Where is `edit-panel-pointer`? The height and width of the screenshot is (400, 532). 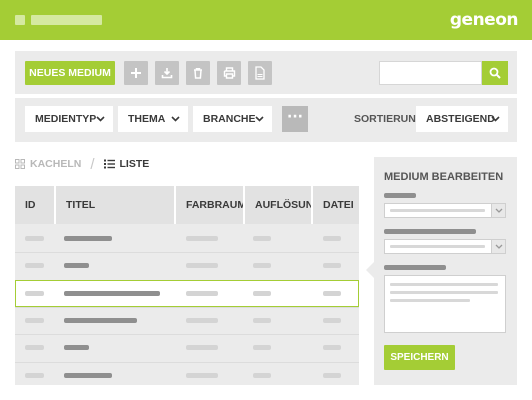 edit-panel-pointer is located at coordinates (370, 270).